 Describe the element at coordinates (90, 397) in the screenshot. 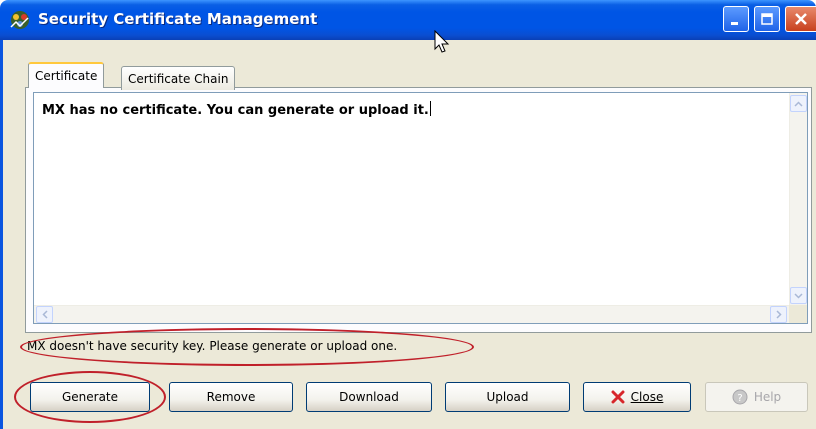

I see `generate-highlight-ellipse` at that location.